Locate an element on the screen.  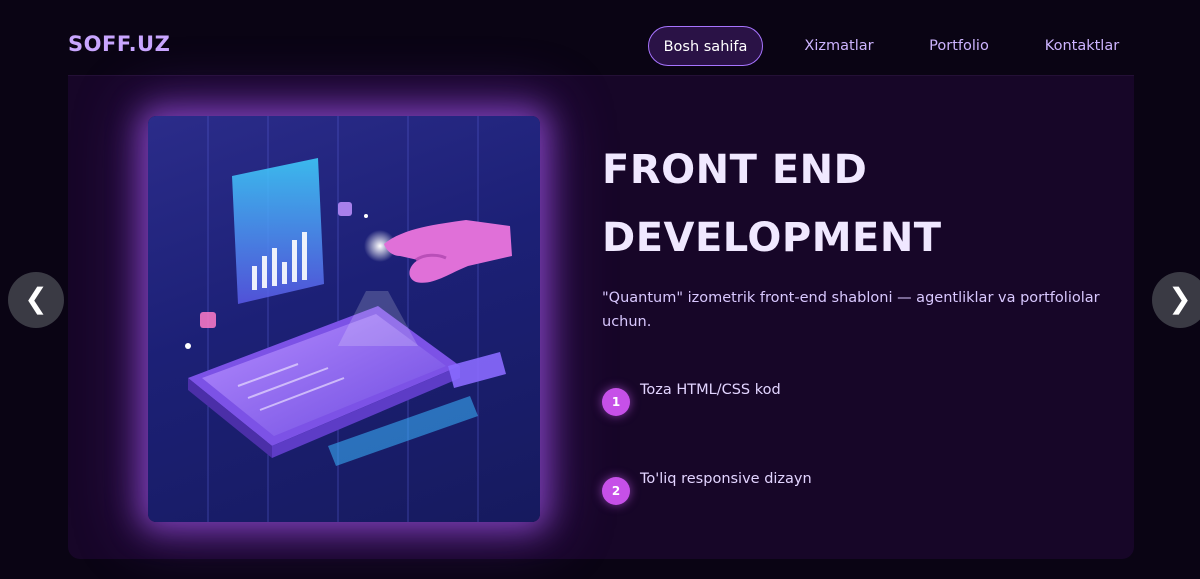
feature-text: To'liq responsive dizayn is located at coordinates (726, 479).